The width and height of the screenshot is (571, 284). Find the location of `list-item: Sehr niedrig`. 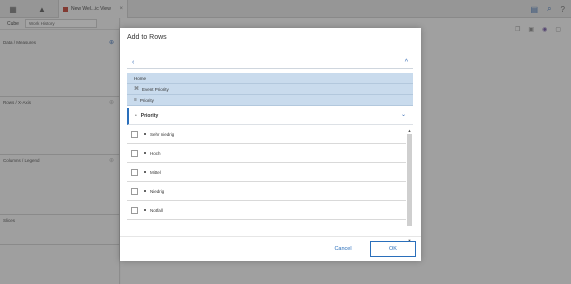

list-item: Sehr niedrig is located at coordinates (266, 134).